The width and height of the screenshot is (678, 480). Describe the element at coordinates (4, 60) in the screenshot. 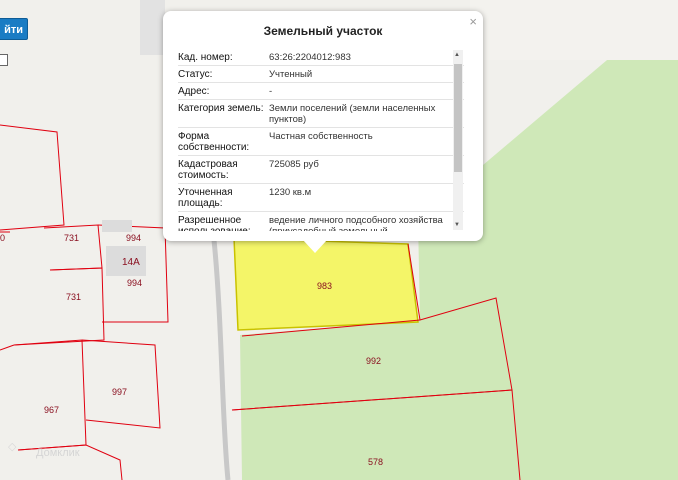

I see `map-control-checkbox` at that location.